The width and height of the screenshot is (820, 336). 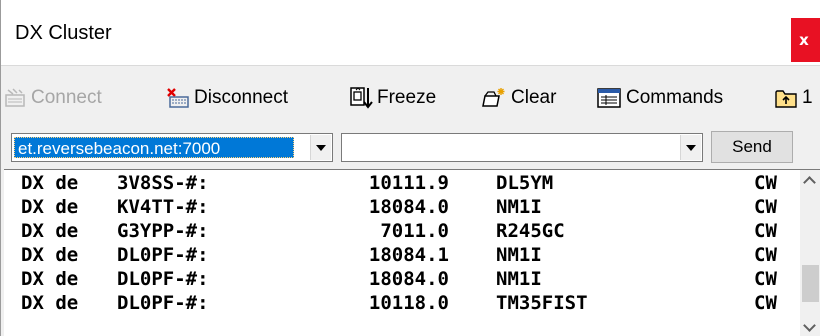 What do you see at coordinates (609, 98) in the screenshot?
I see `commands-icon` at bounding box center [609, 98].